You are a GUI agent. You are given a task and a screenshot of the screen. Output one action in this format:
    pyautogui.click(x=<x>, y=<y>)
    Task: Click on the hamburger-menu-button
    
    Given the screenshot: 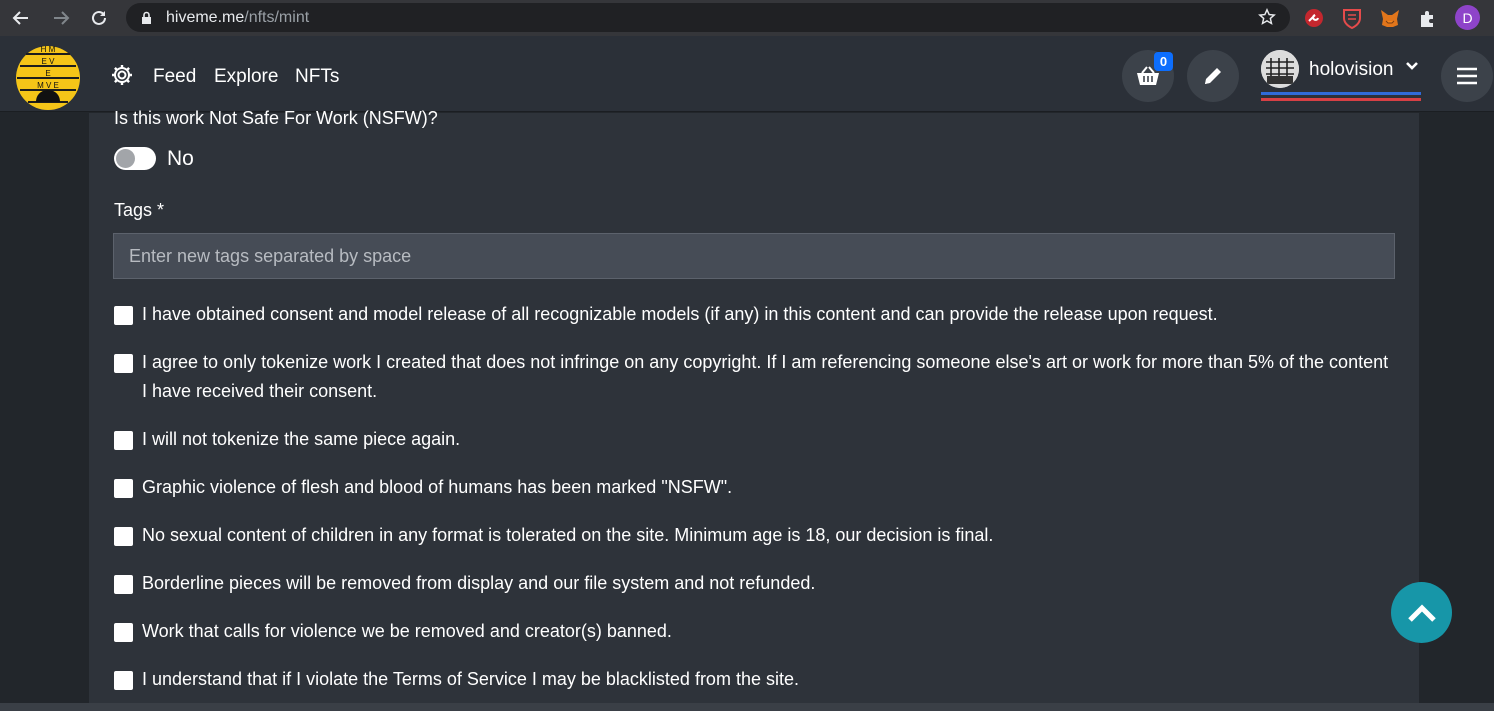 What is the action you would take?
    pyautogui.click(x=1467, y=76)
    